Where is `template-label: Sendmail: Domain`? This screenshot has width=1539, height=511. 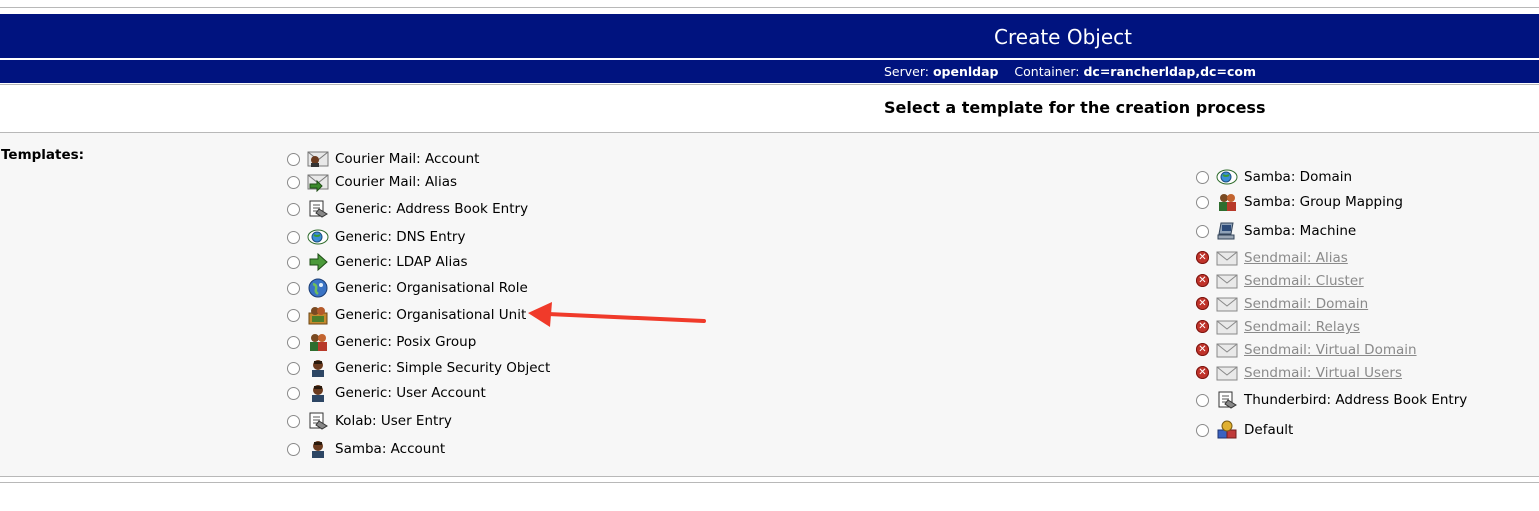 template-label: Sendmail: Domain is located at coordinates (1306, 304).